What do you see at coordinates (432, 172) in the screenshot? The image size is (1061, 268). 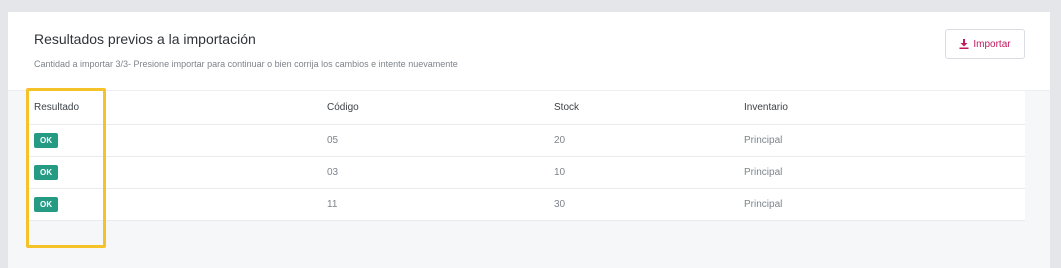 I see `code-cell: 03` at bounding box center [432, 172].